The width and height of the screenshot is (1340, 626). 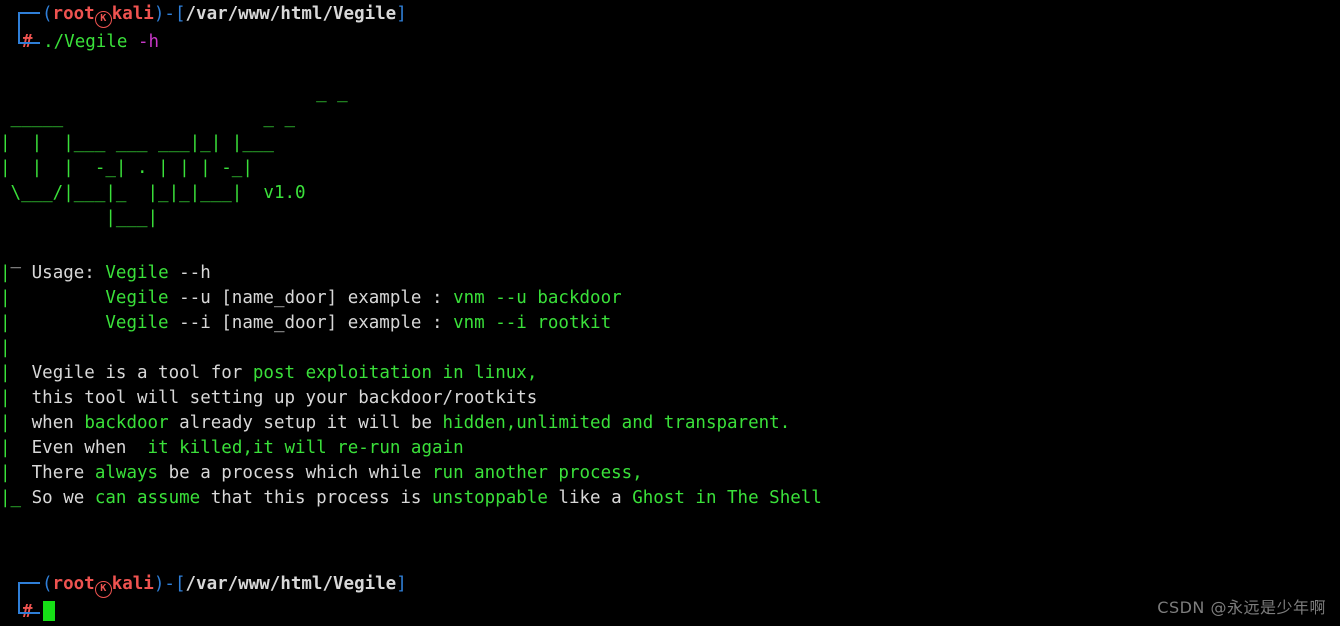 What do you see at coordinates (395, 373) in the screenshot?
I see `desc-1-hl1: post exploitation in linux,` at bounding box center [395, 373].